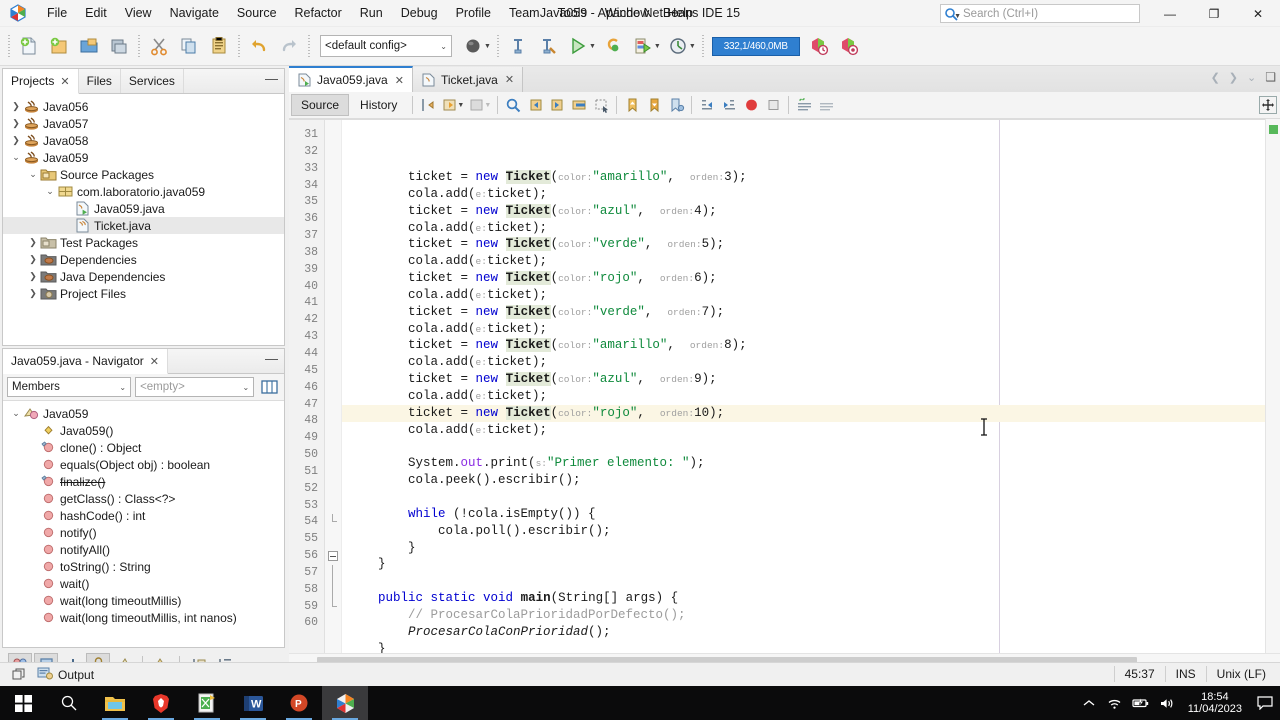 This screenshot has height=720, width=1280. I want to click on new-file-button, so click(29, 46).